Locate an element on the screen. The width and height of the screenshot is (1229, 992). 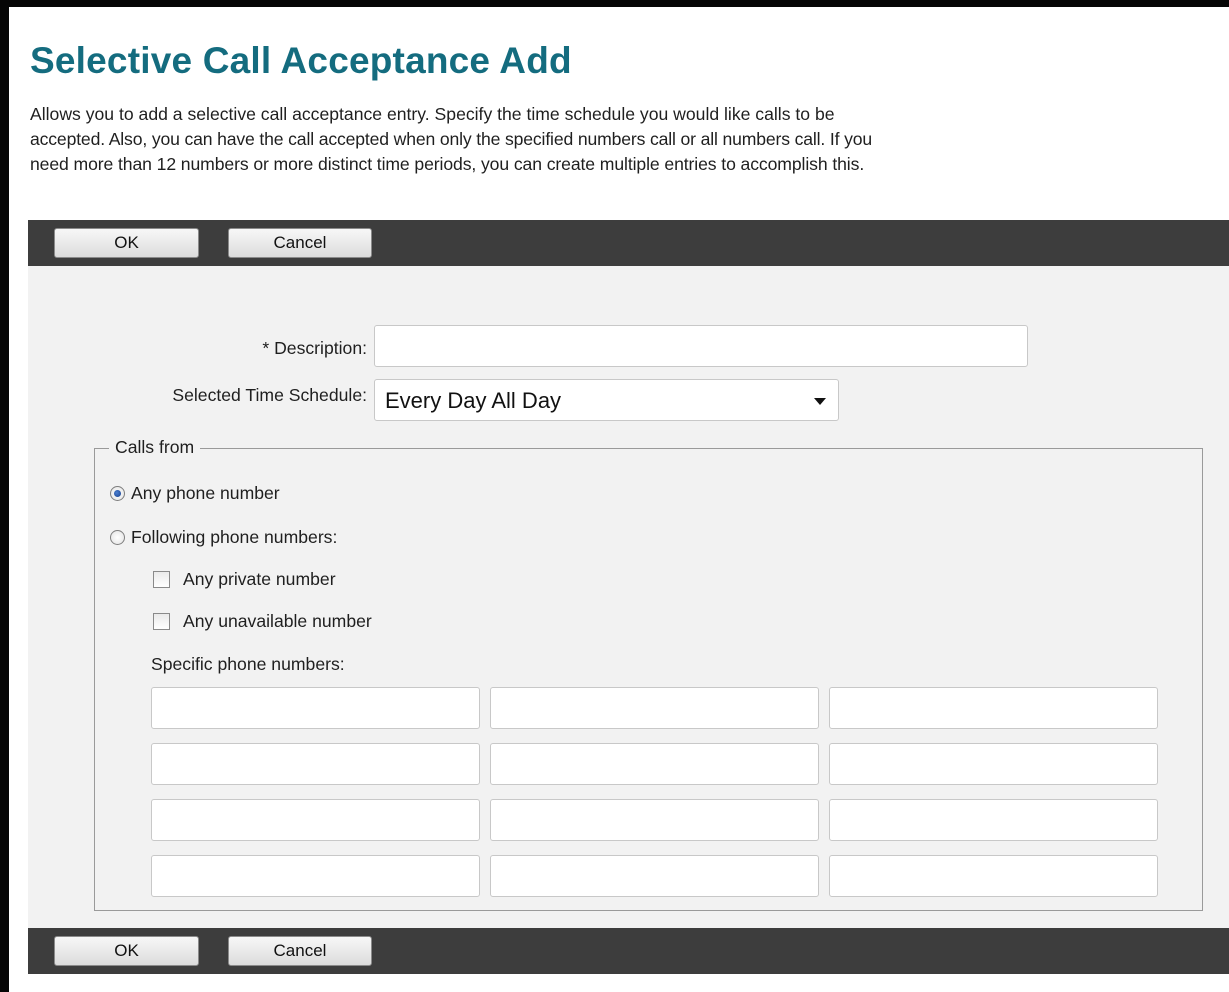
time-schedule-value: Every Day All Day is located at coordinates (473, 400).